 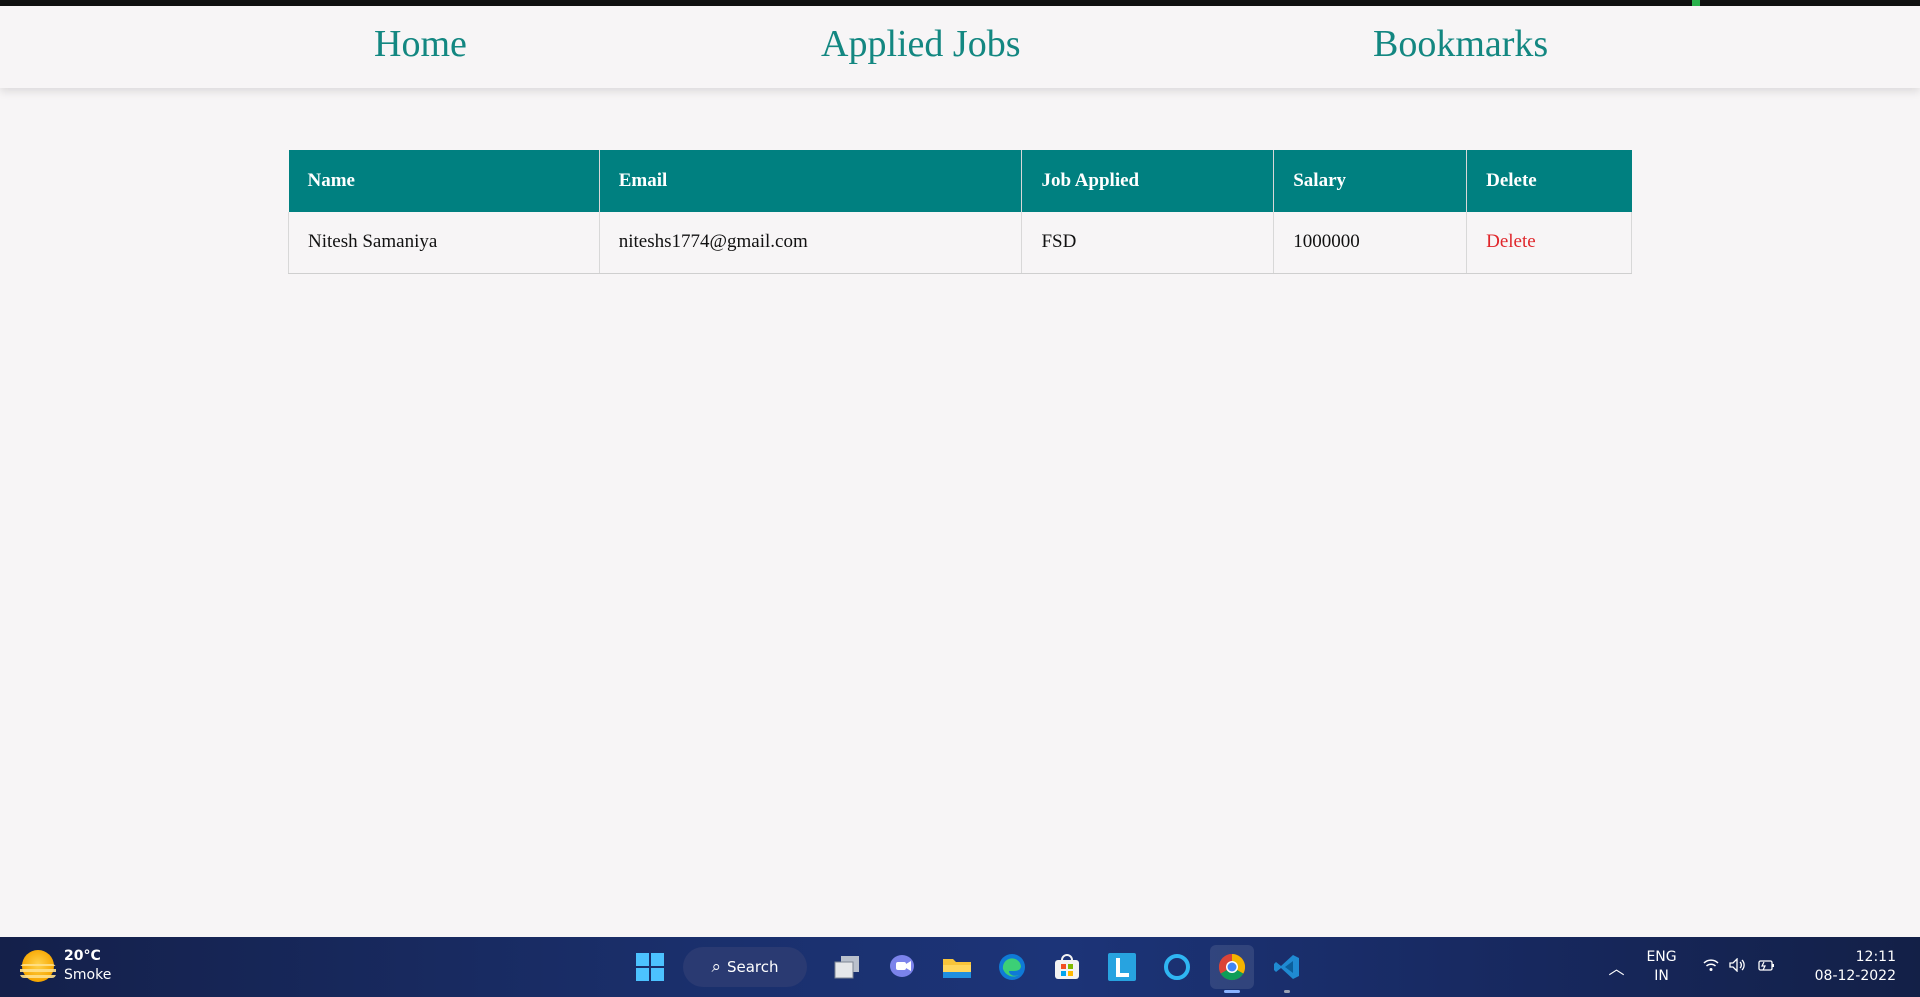 I want to click on top-navbar: Home Applied Jobs Bookmarks, so click(x=960, y=47).